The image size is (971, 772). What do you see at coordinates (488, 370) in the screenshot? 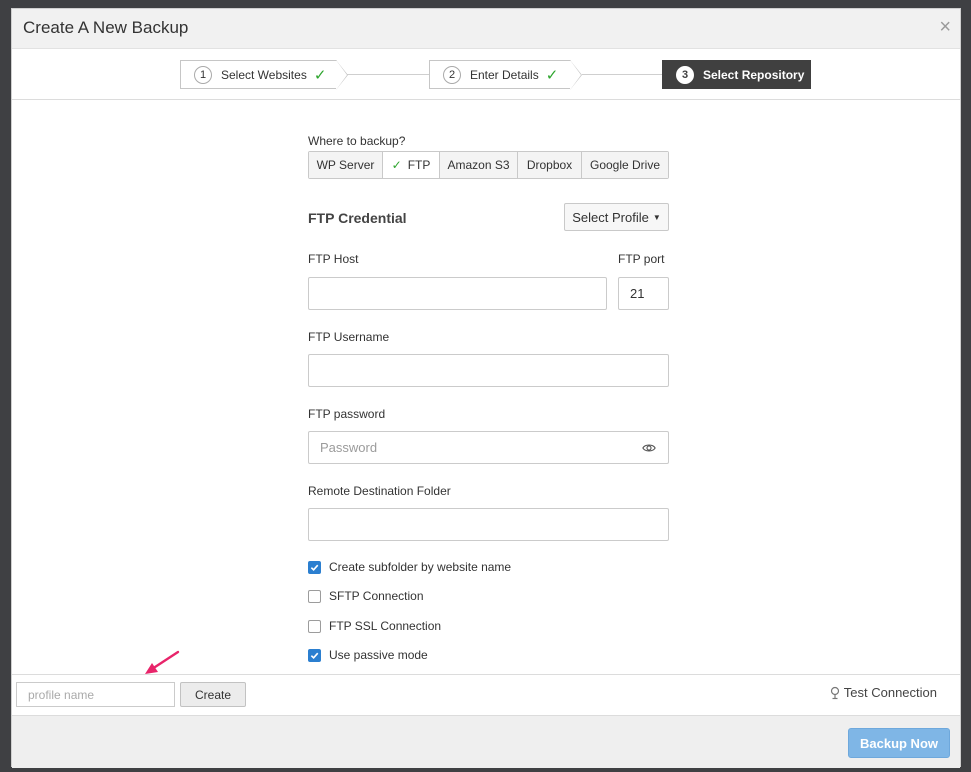
I see `ftp-username-input` at bounding box center [488, 370].